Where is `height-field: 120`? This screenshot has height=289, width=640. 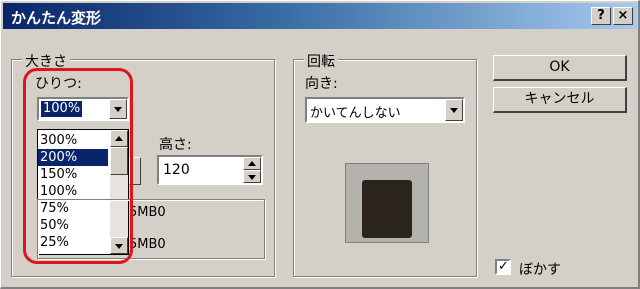 height-field: 120 is located at coordinates (210, 170).